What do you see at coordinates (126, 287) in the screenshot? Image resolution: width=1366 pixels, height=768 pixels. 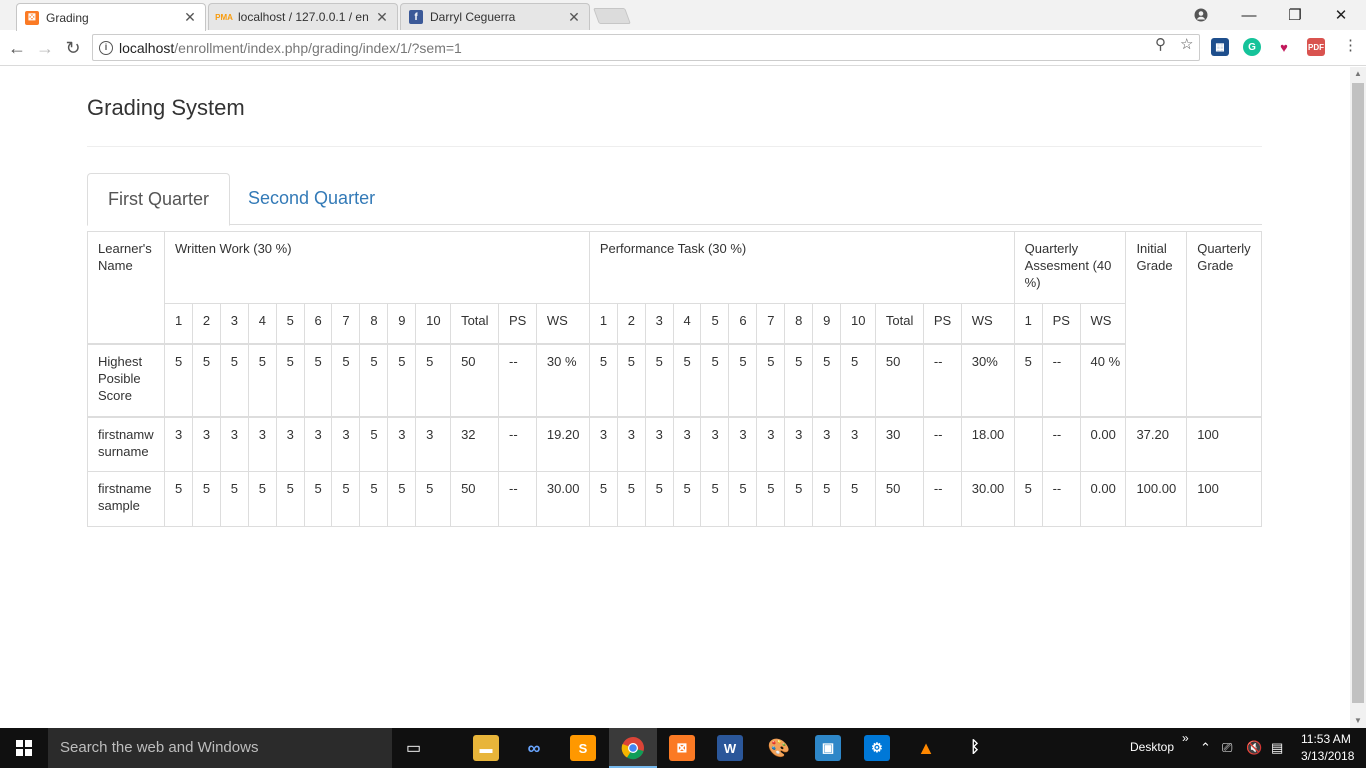 I see `header-learner-name: Learner's Name` at bounding box center [126, 287].